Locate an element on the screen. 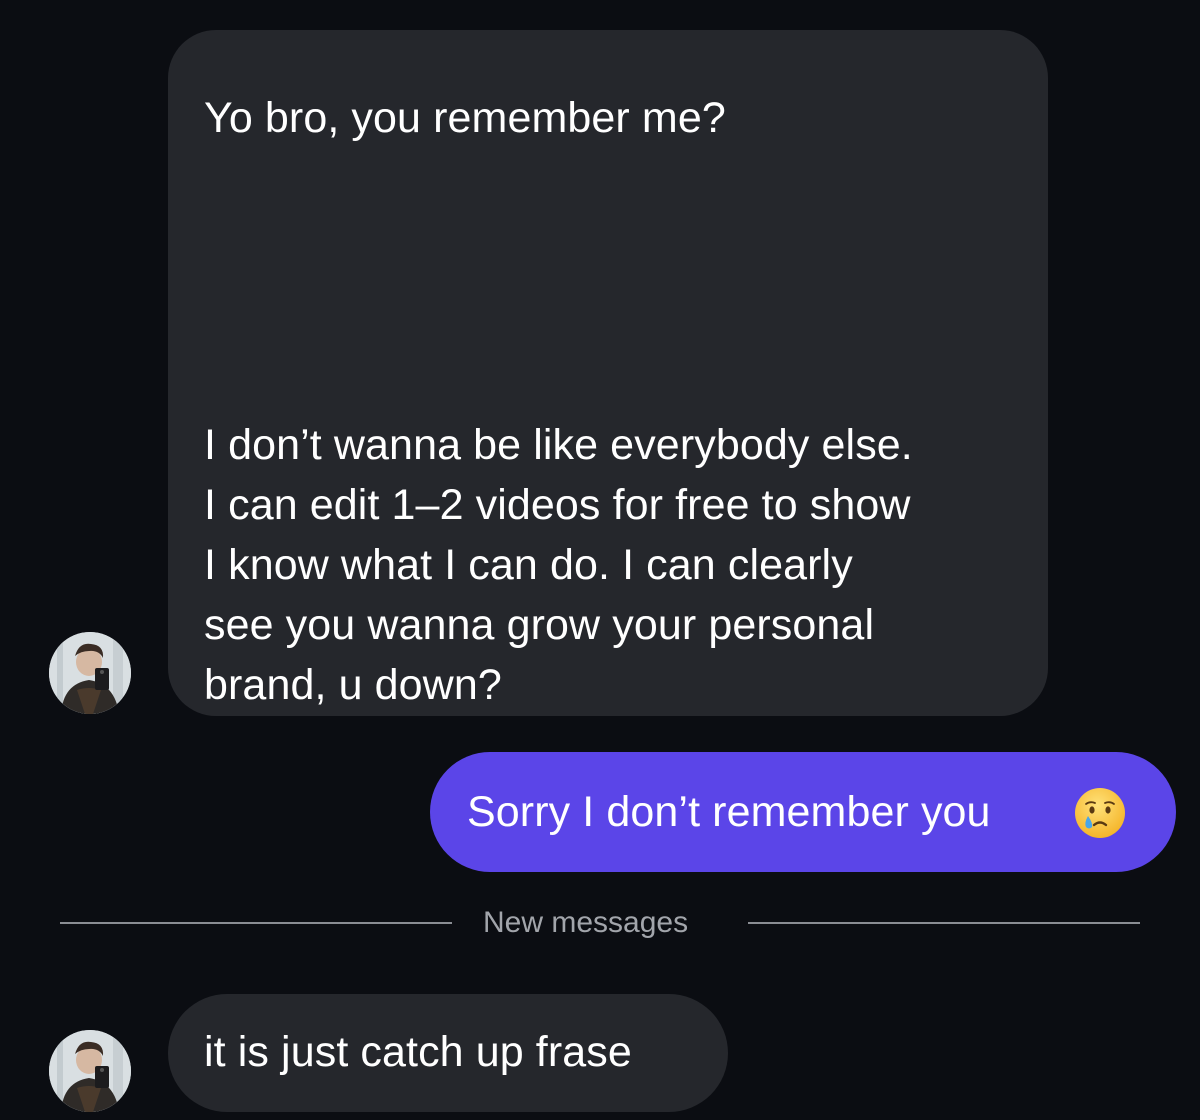 This screenshot has height=1120, width=1200. message-text: I don’t wanna be like everybody else. is located at coordinates (558, 445).